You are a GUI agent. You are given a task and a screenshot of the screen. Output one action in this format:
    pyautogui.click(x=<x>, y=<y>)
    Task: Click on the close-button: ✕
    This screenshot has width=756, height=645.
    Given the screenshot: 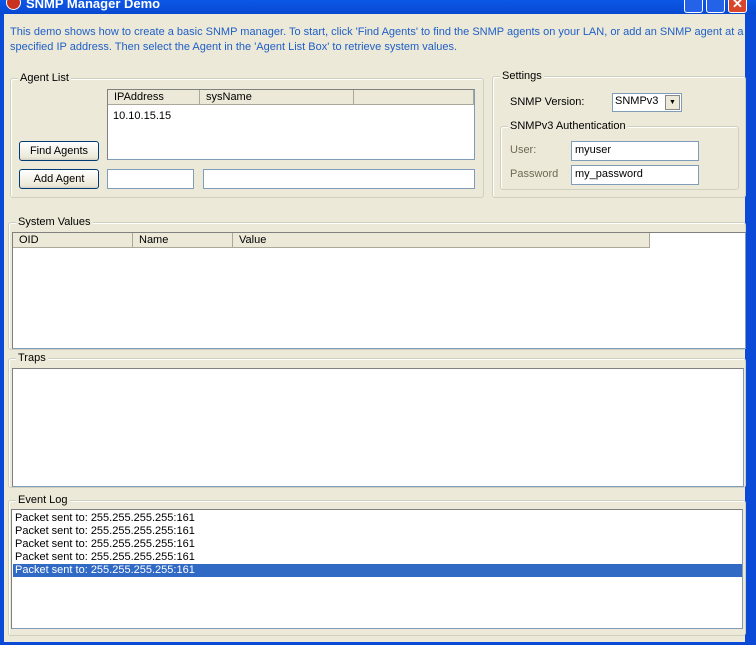 What is the action you would take?
    pyautogui.click(x=737, y=6)
    